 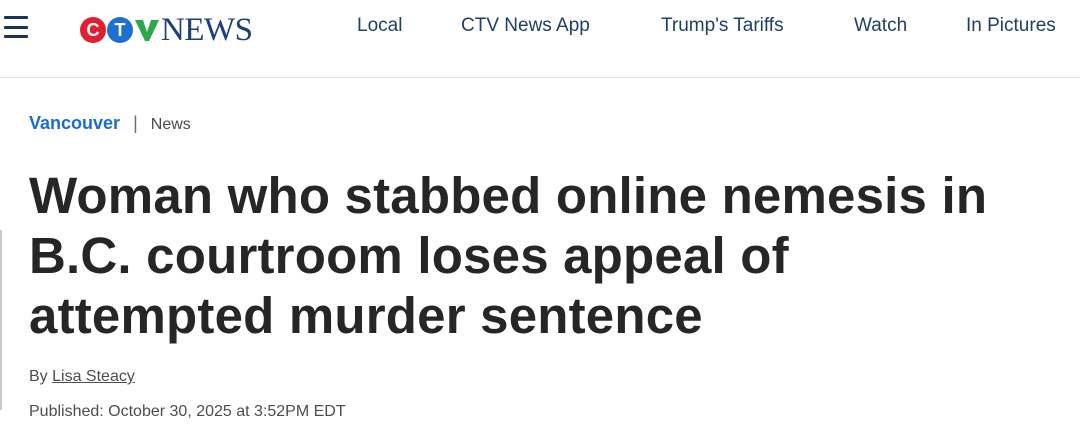 What do you see at coordinates (93, 376) in the screenshot?
I see `author-link: Lisa Steacy` at bounding box center [93, 376].